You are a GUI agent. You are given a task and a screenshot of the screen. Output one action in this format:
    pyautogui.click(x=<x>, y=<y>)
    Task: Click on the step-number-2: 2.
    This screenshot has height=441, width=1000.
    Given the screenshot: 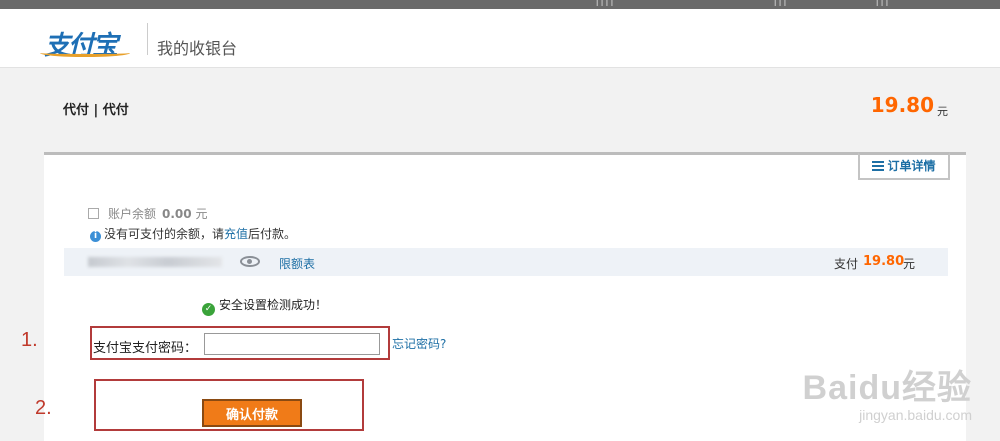 What is the action you would take?
    pyautogui.click(x=43, y=408)
    